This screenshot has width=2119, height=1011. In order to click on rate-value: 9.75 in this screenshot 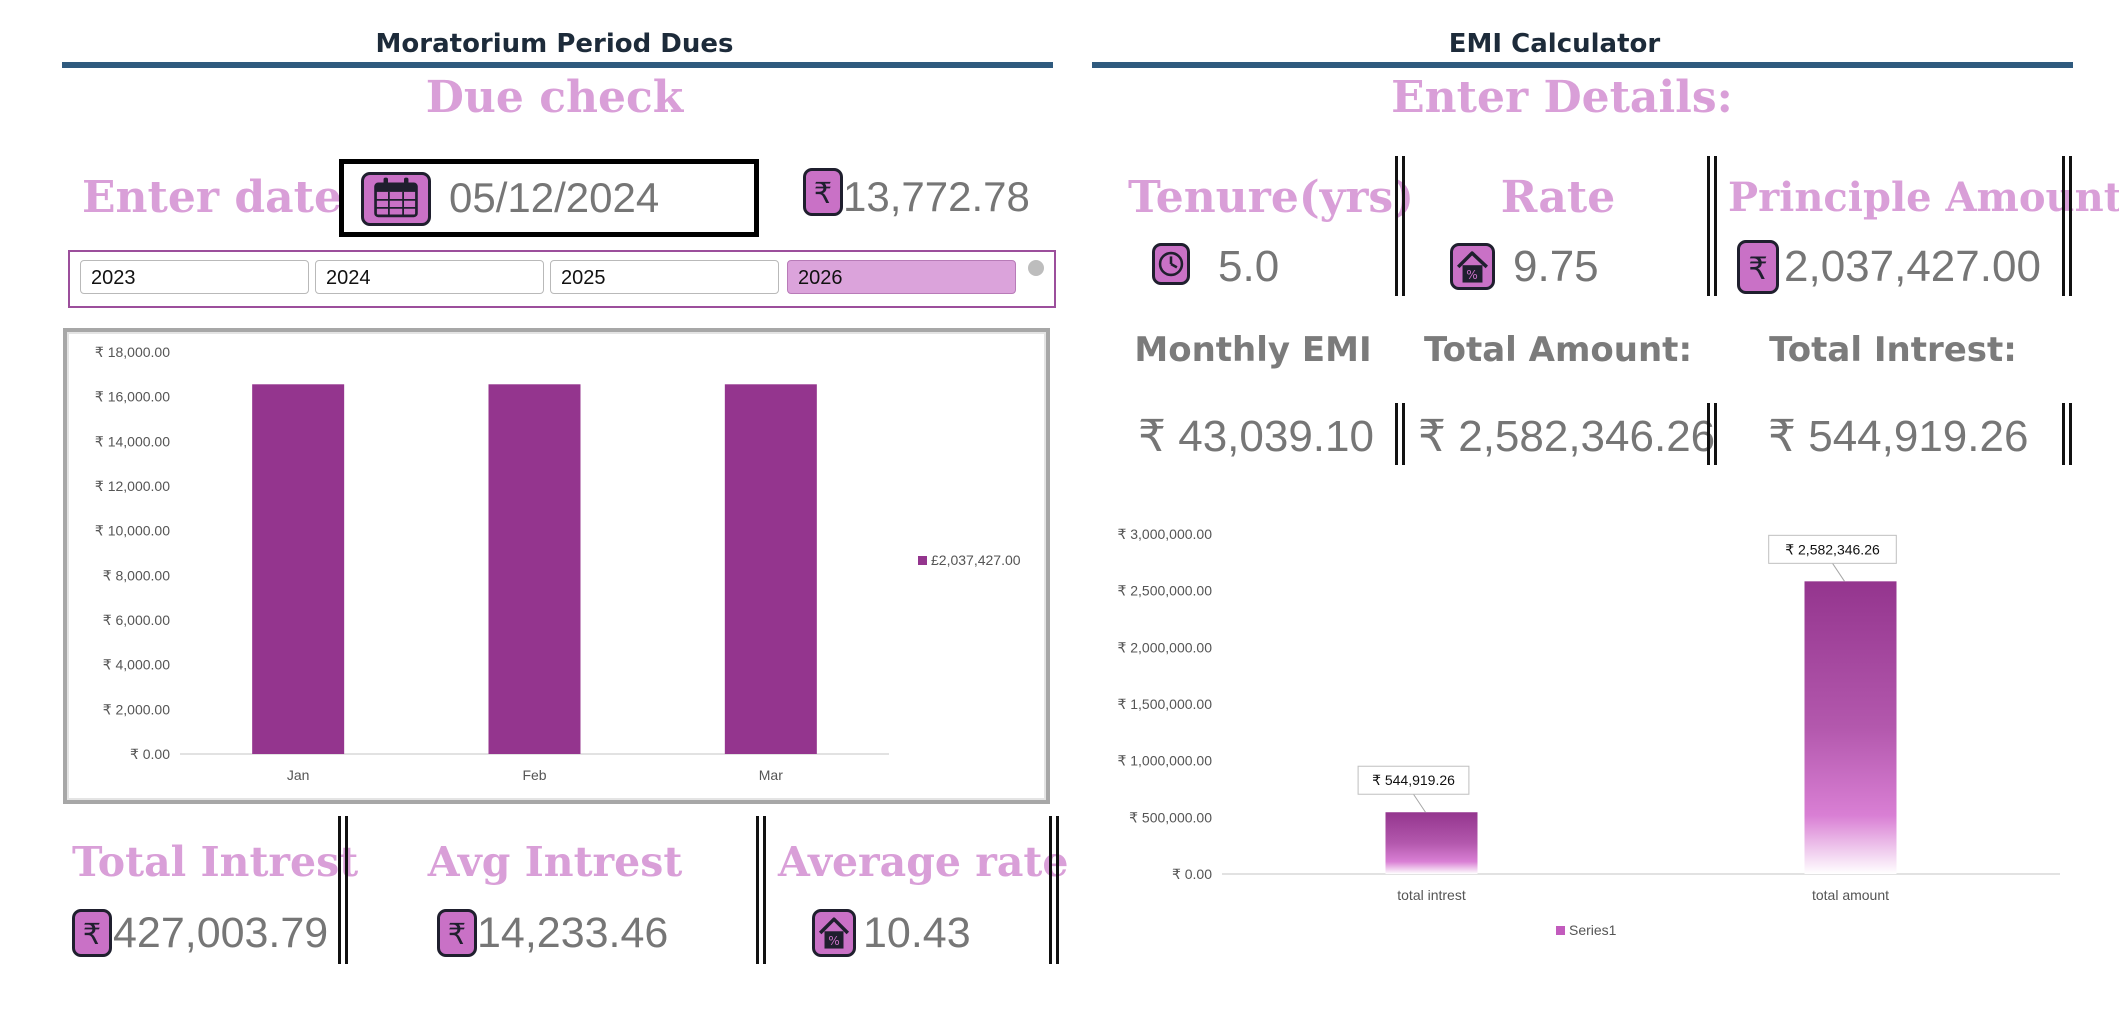, I will do `click(1556, 267)`.